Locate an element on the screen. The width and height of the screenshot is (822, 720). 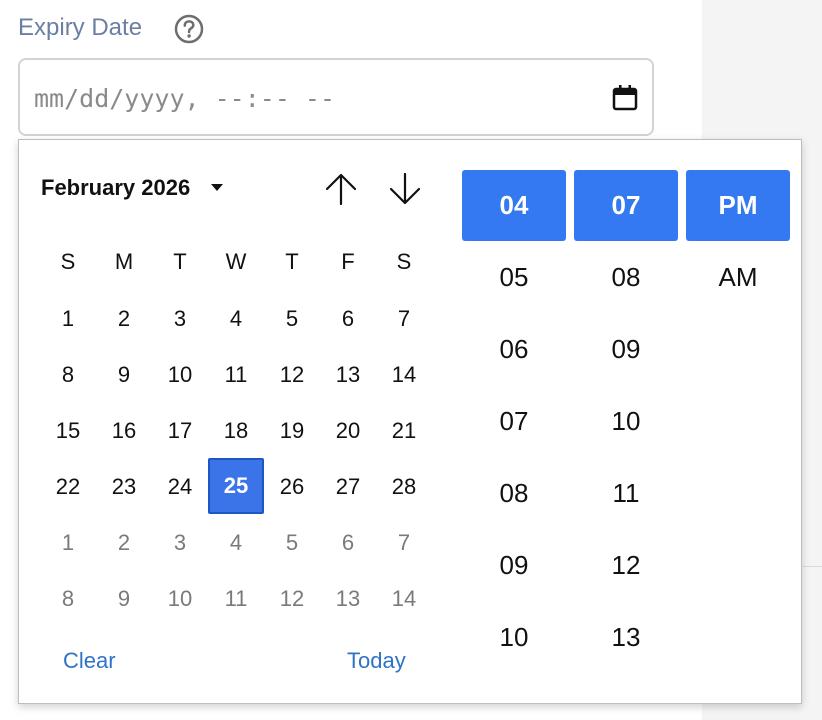
day-cell: 18 is located at coordinates (236, 431).